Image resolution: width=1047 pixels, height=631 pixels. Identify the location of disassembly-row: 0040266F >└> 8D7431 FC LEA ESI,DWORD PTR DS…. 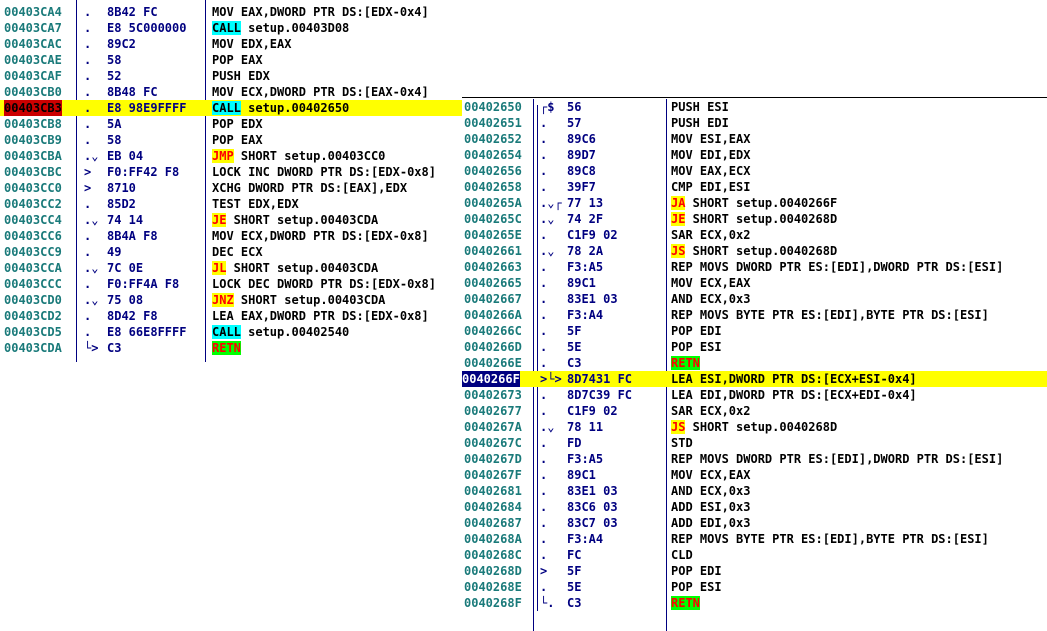
(754, 379).